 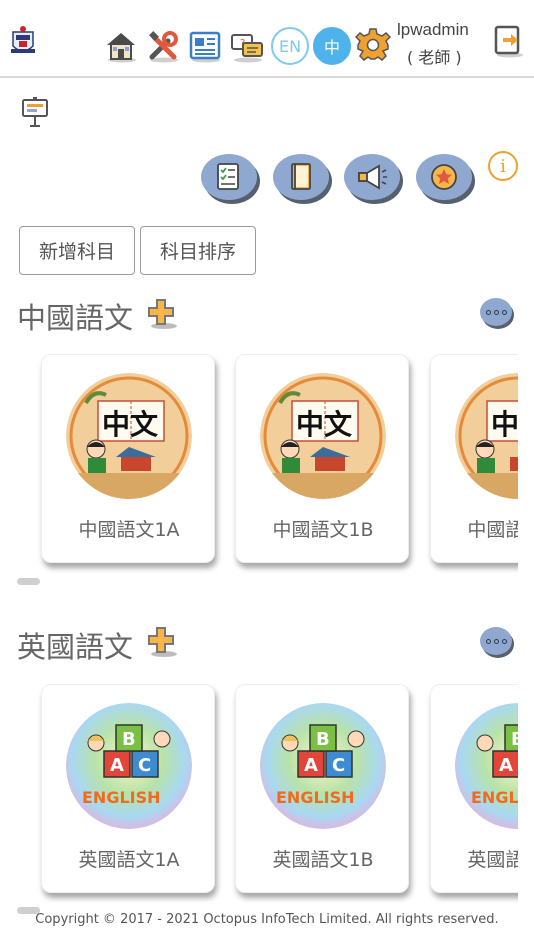 What do you see at coordinates (503, 166) in the screenshot?
I see `info-icon: i` at bounding box center [503, 166].